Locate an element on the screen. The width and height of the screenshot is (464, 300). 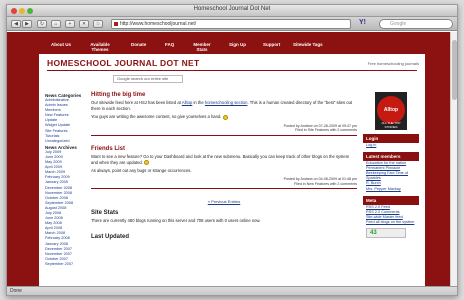
nav-member-stats: Member Stats is located at coordinates (202, 47).